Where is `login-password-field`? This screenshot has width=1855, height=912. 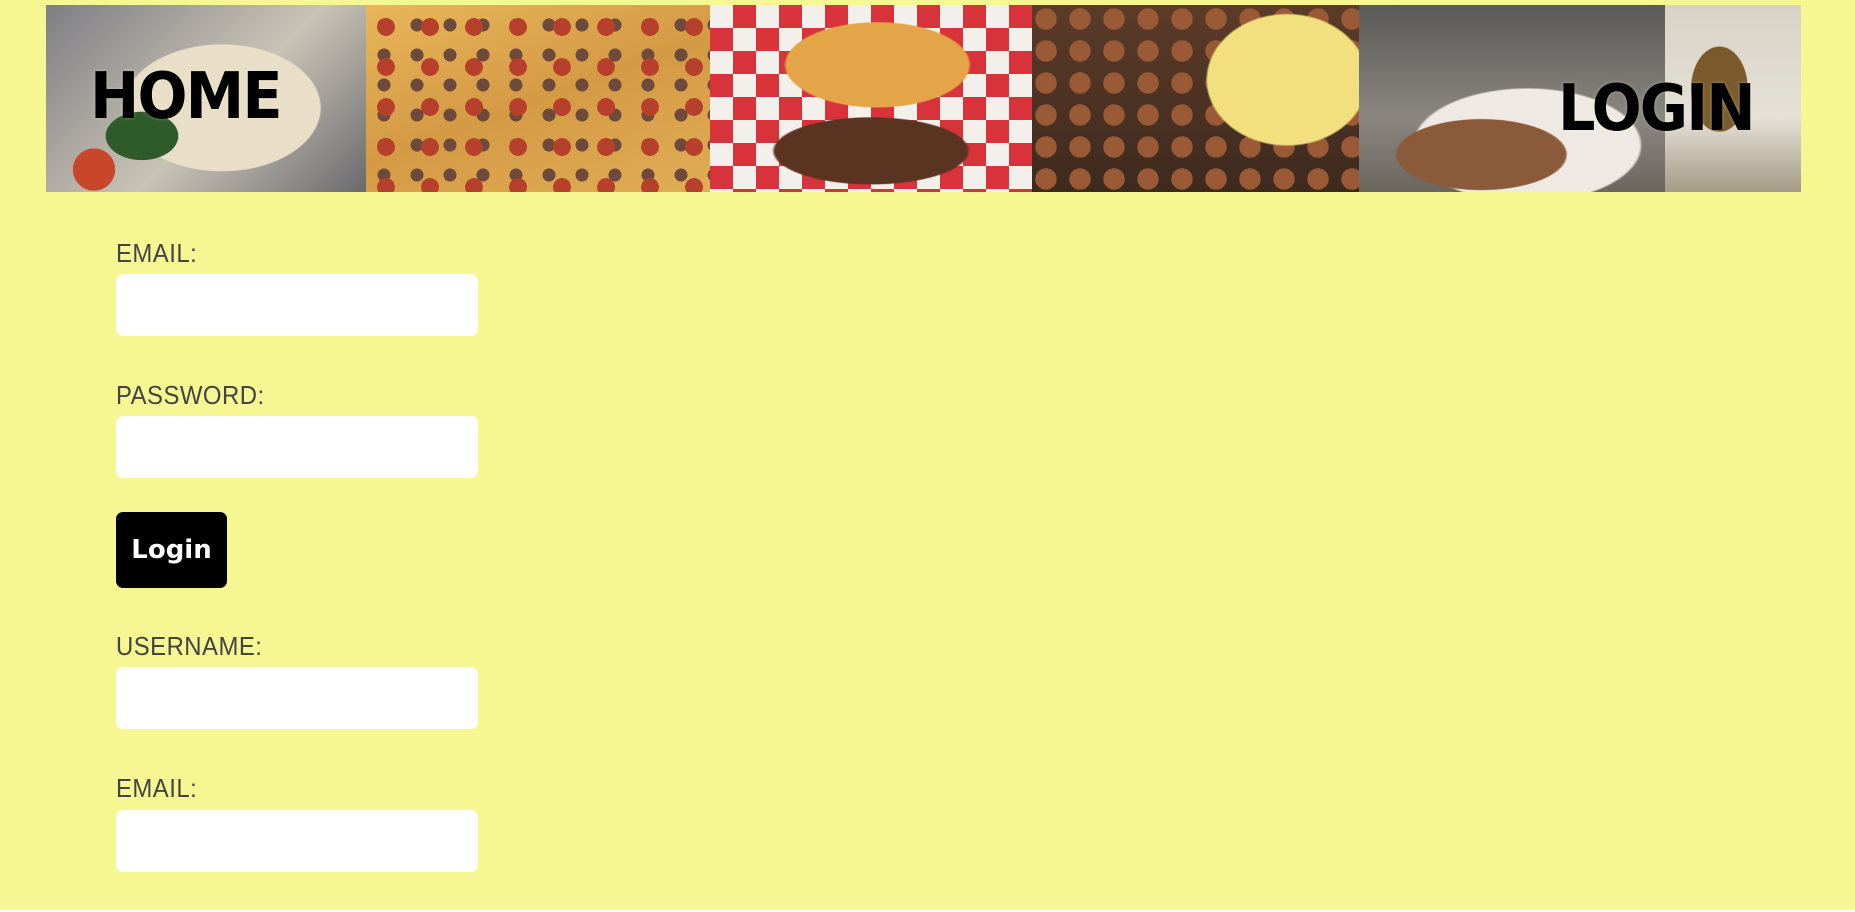 login-password-field is located at coordinates (297, 447).